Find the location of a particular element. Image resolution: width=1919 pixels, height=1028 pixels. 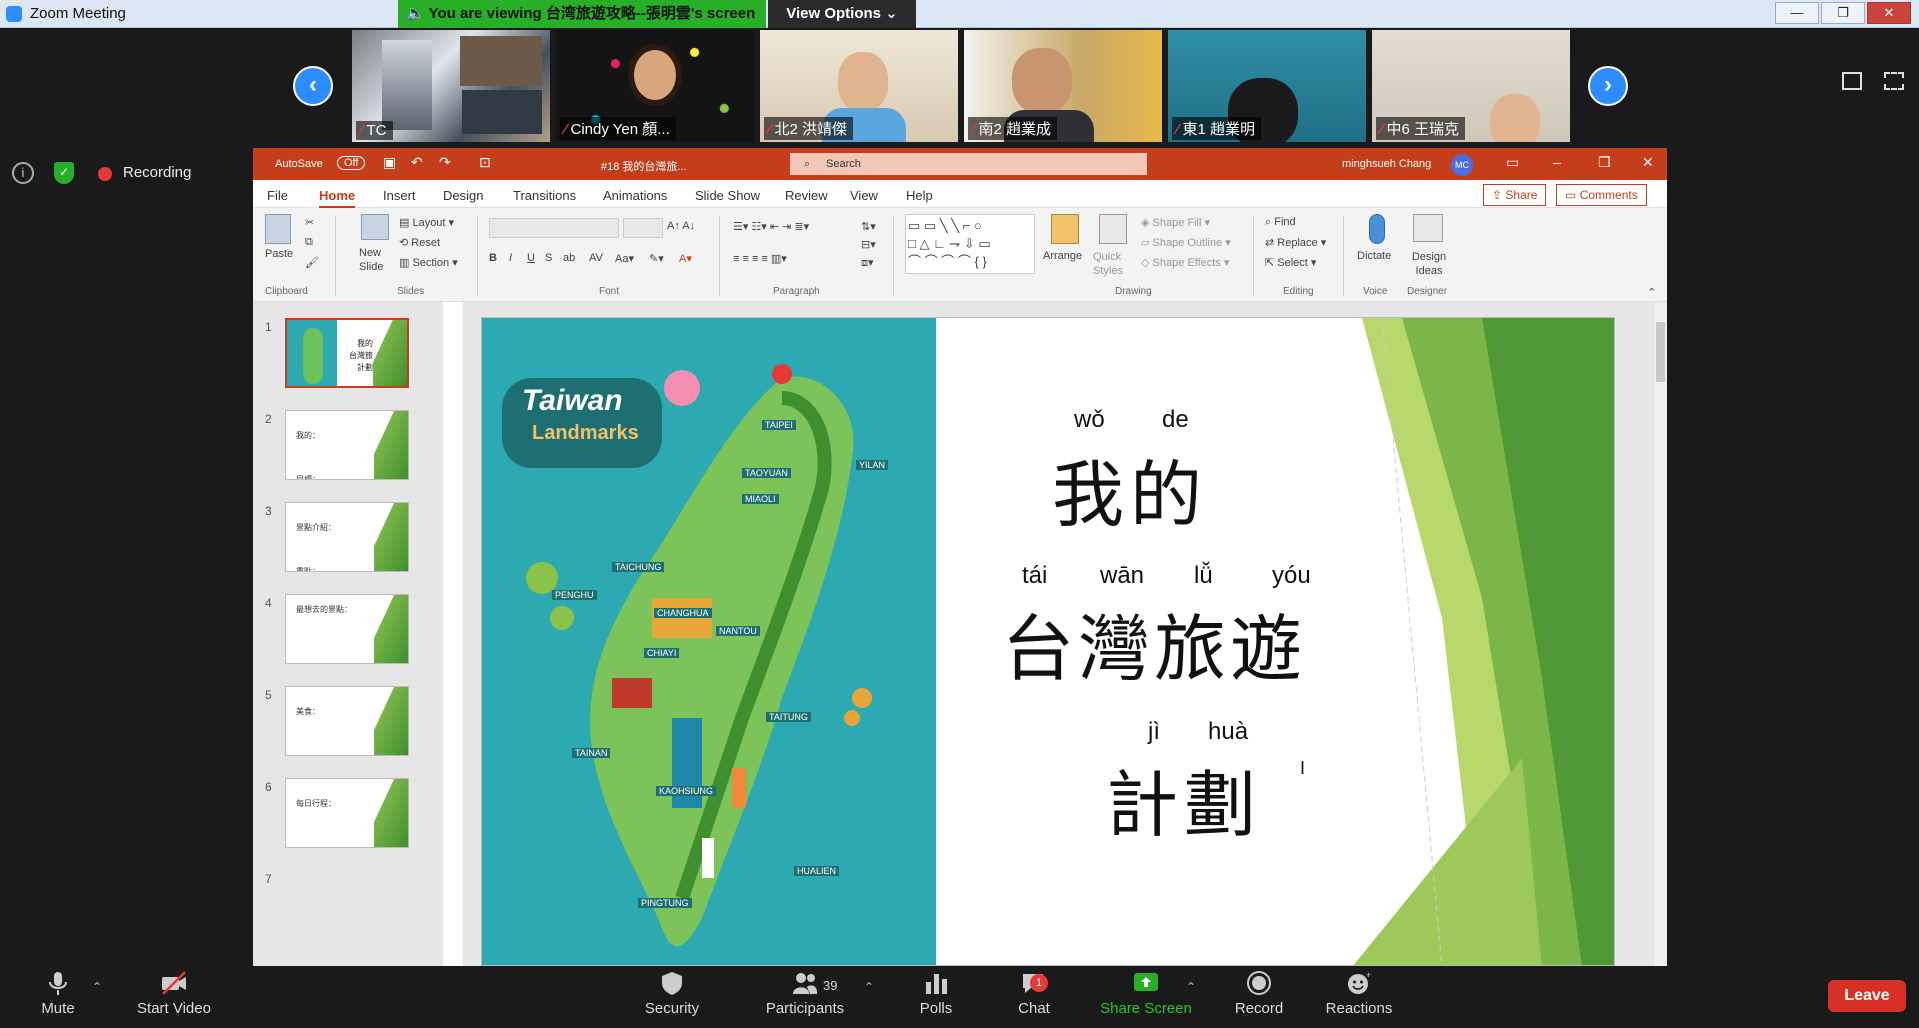

gallery-prev-button: ‹ is located at coordinates (313, 86).